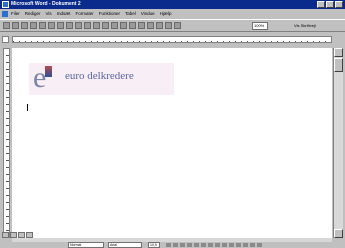  Describe the element at coordinates (78, 25) in the screenshot. I see `paste-icon` at that location.